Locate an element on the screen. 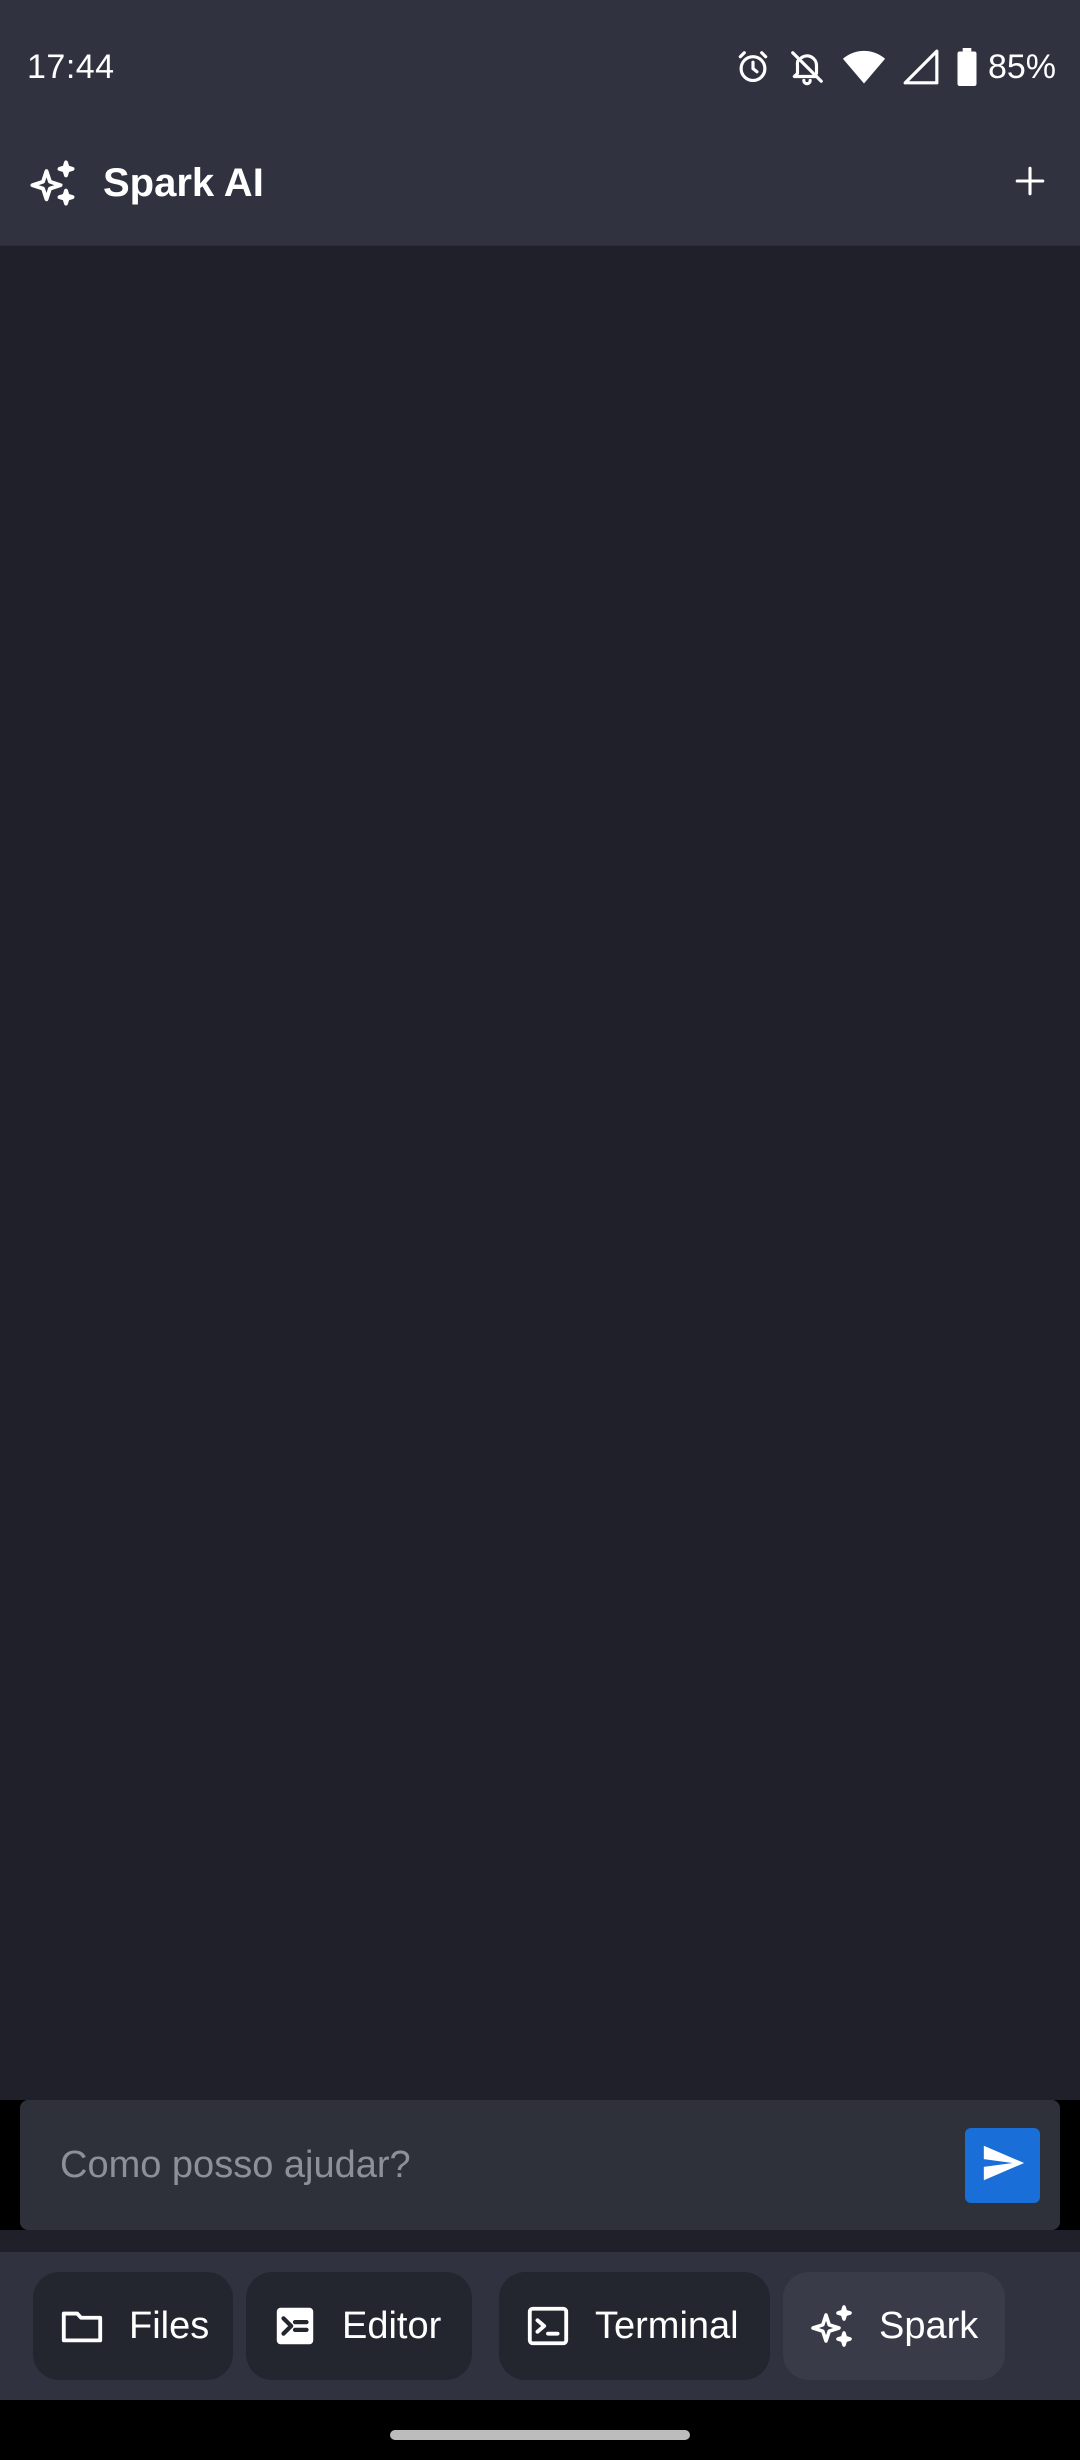 This screenshot has width=1080, height=2460. editor-icon is located at coordinates (295, 2326).